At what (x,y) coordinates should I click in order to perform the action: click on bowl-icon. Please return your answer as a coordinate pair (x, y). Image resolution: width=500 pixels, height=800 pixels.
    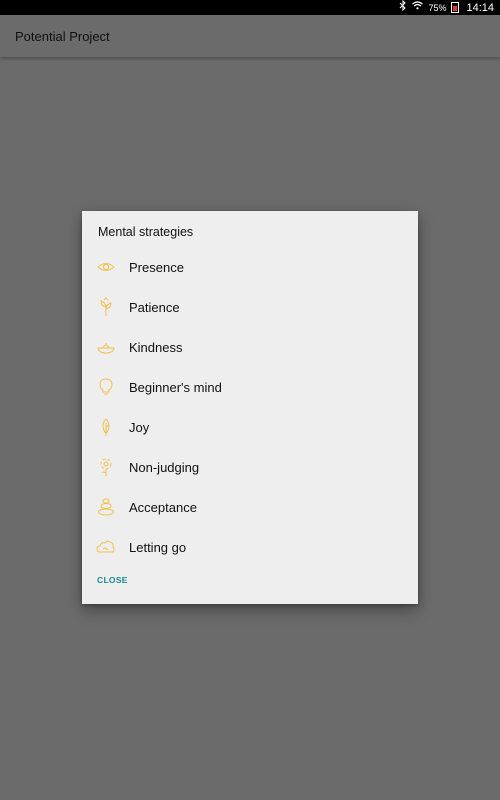
    Looking at the image, I should click on (106, 347).